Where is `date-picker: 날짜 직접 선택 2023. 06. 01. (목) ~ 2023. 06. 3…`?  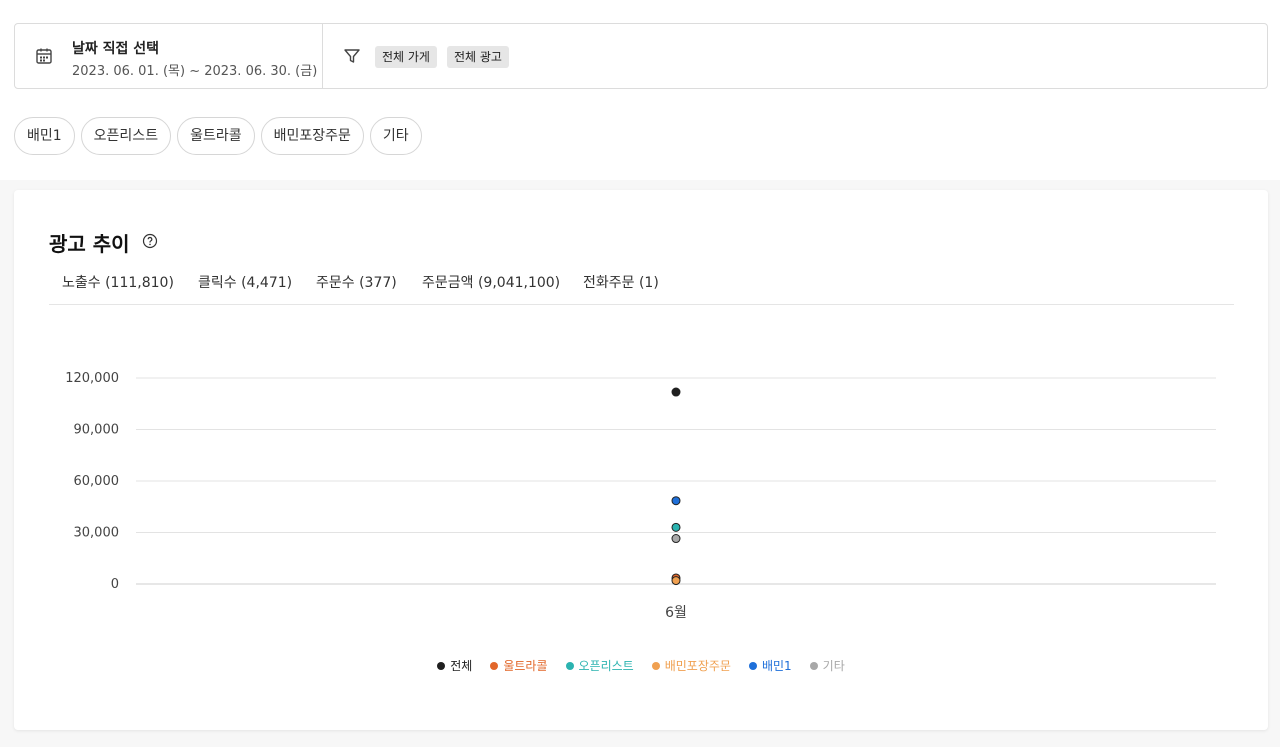 date-picker: 날짜 직접 선택 2023. 06. 01. (목) ~ 2023. 06. 3… is located at coordinates (169, 56).